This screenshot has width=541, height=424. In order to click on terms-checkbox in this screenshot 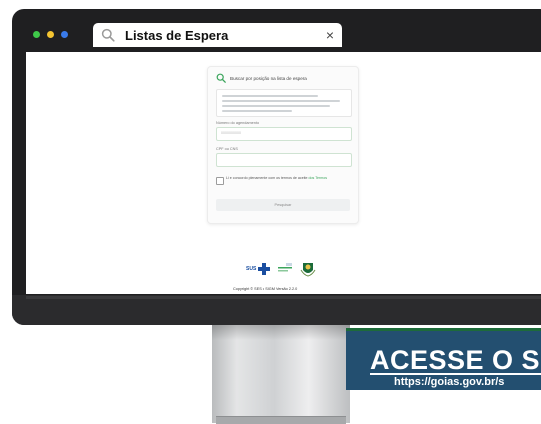, I will do `click(220, 181)`.